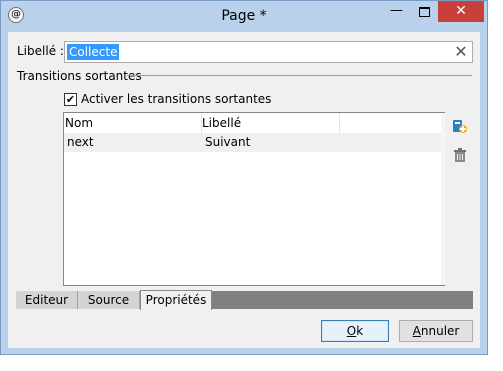  I want to click on column-separator, so click(339, 123).